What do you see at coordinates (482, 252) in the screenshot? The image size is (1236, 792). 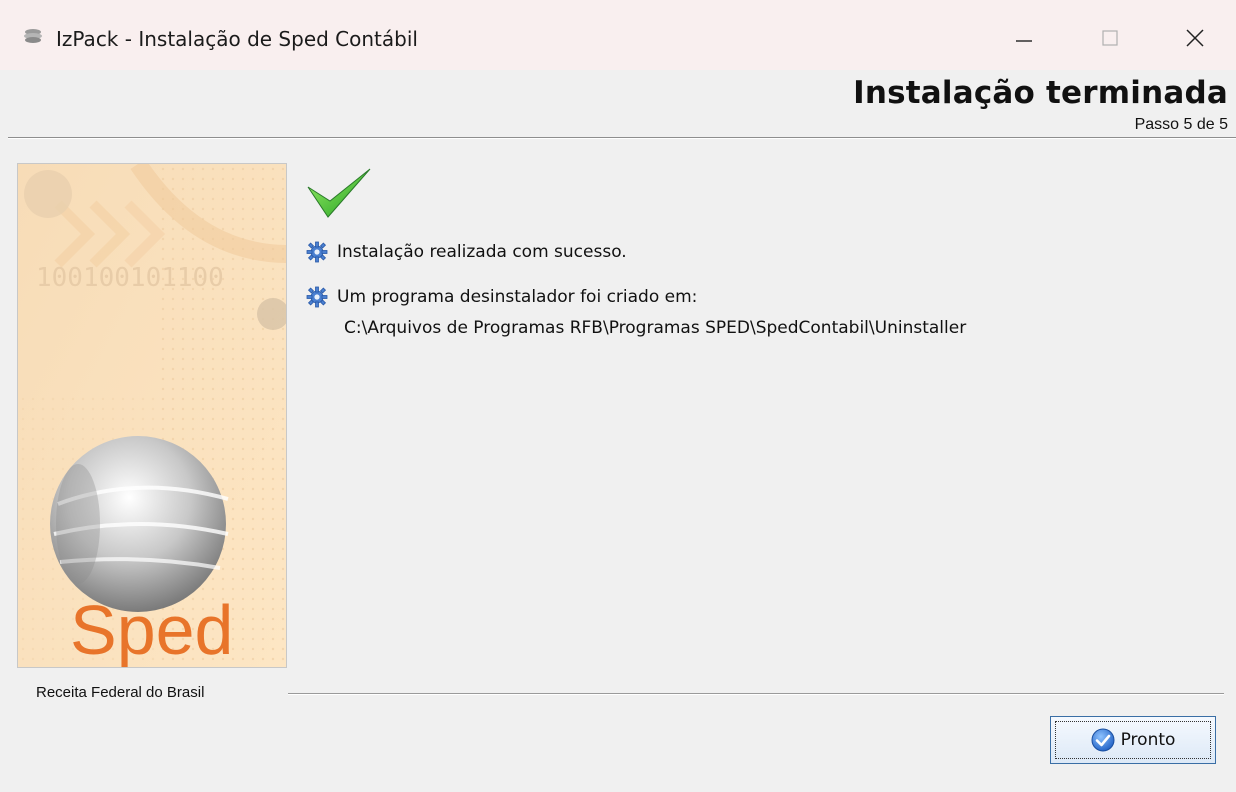 I see `success-message: Instalação realizada com sucesso.` at bounding box center [482, 252].